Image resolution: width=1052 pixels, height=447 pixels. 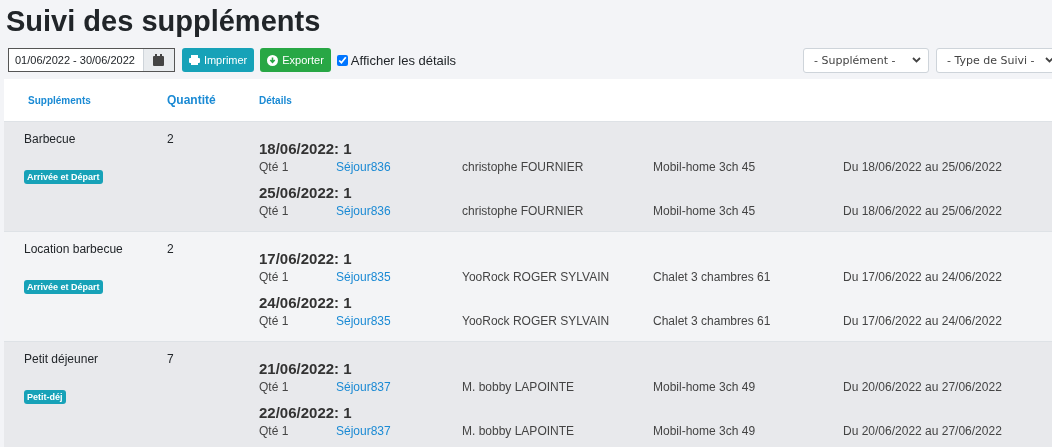 I want to click on column-header: Quantité, so click(x=192, y=100).